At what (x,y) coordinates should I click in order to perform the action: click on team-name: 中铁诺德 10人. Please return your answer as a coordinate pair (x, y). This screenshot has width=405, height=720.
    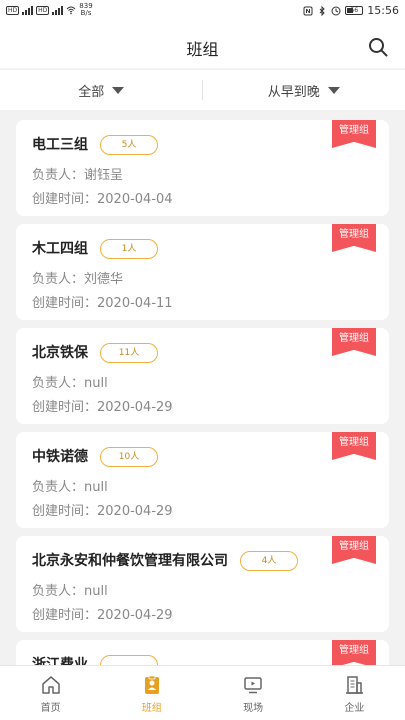
    Looking at the image, I should click on (95, 456).